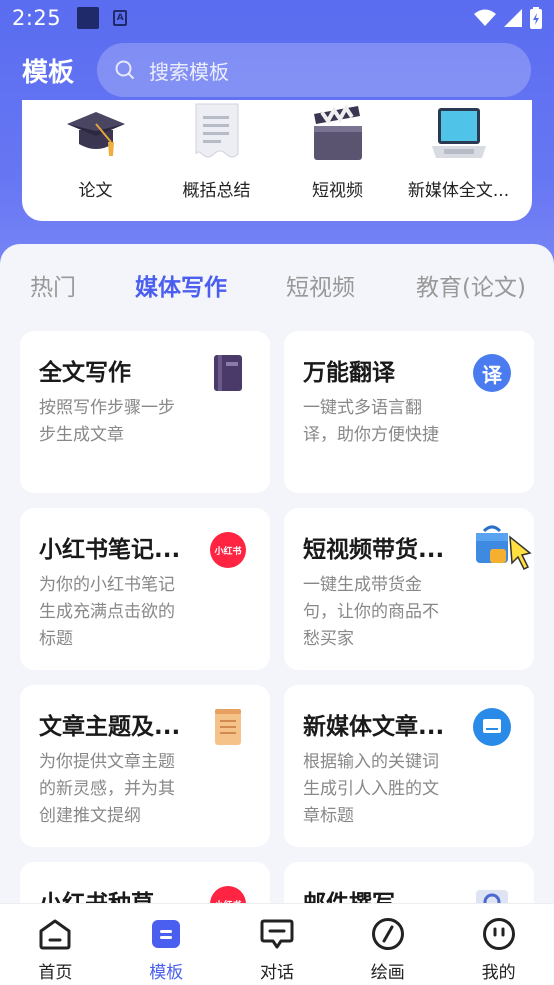 Image resolution: width=554 pixels, height=985 pixels. Describe the element at coordinates (277, 292) in the screenshot. I see `category-tabs: 热门 媒体写作 短视频 教育(论文)` at that location.